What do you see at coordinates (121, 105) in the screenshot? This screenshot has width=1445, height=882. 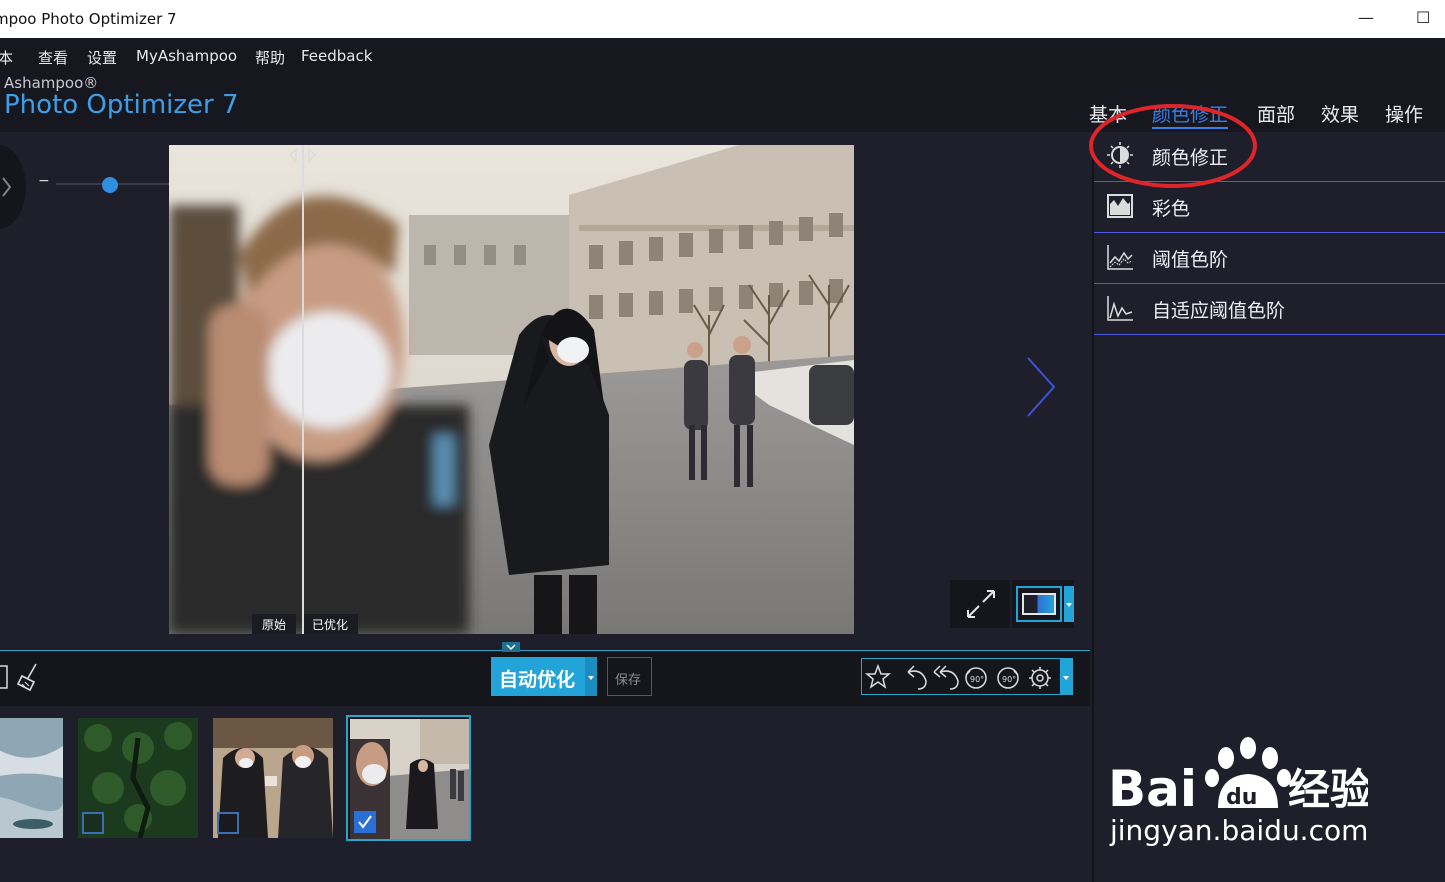 I see `brand-product: Photo Optimizer 7` at bounding box center [121, 105].